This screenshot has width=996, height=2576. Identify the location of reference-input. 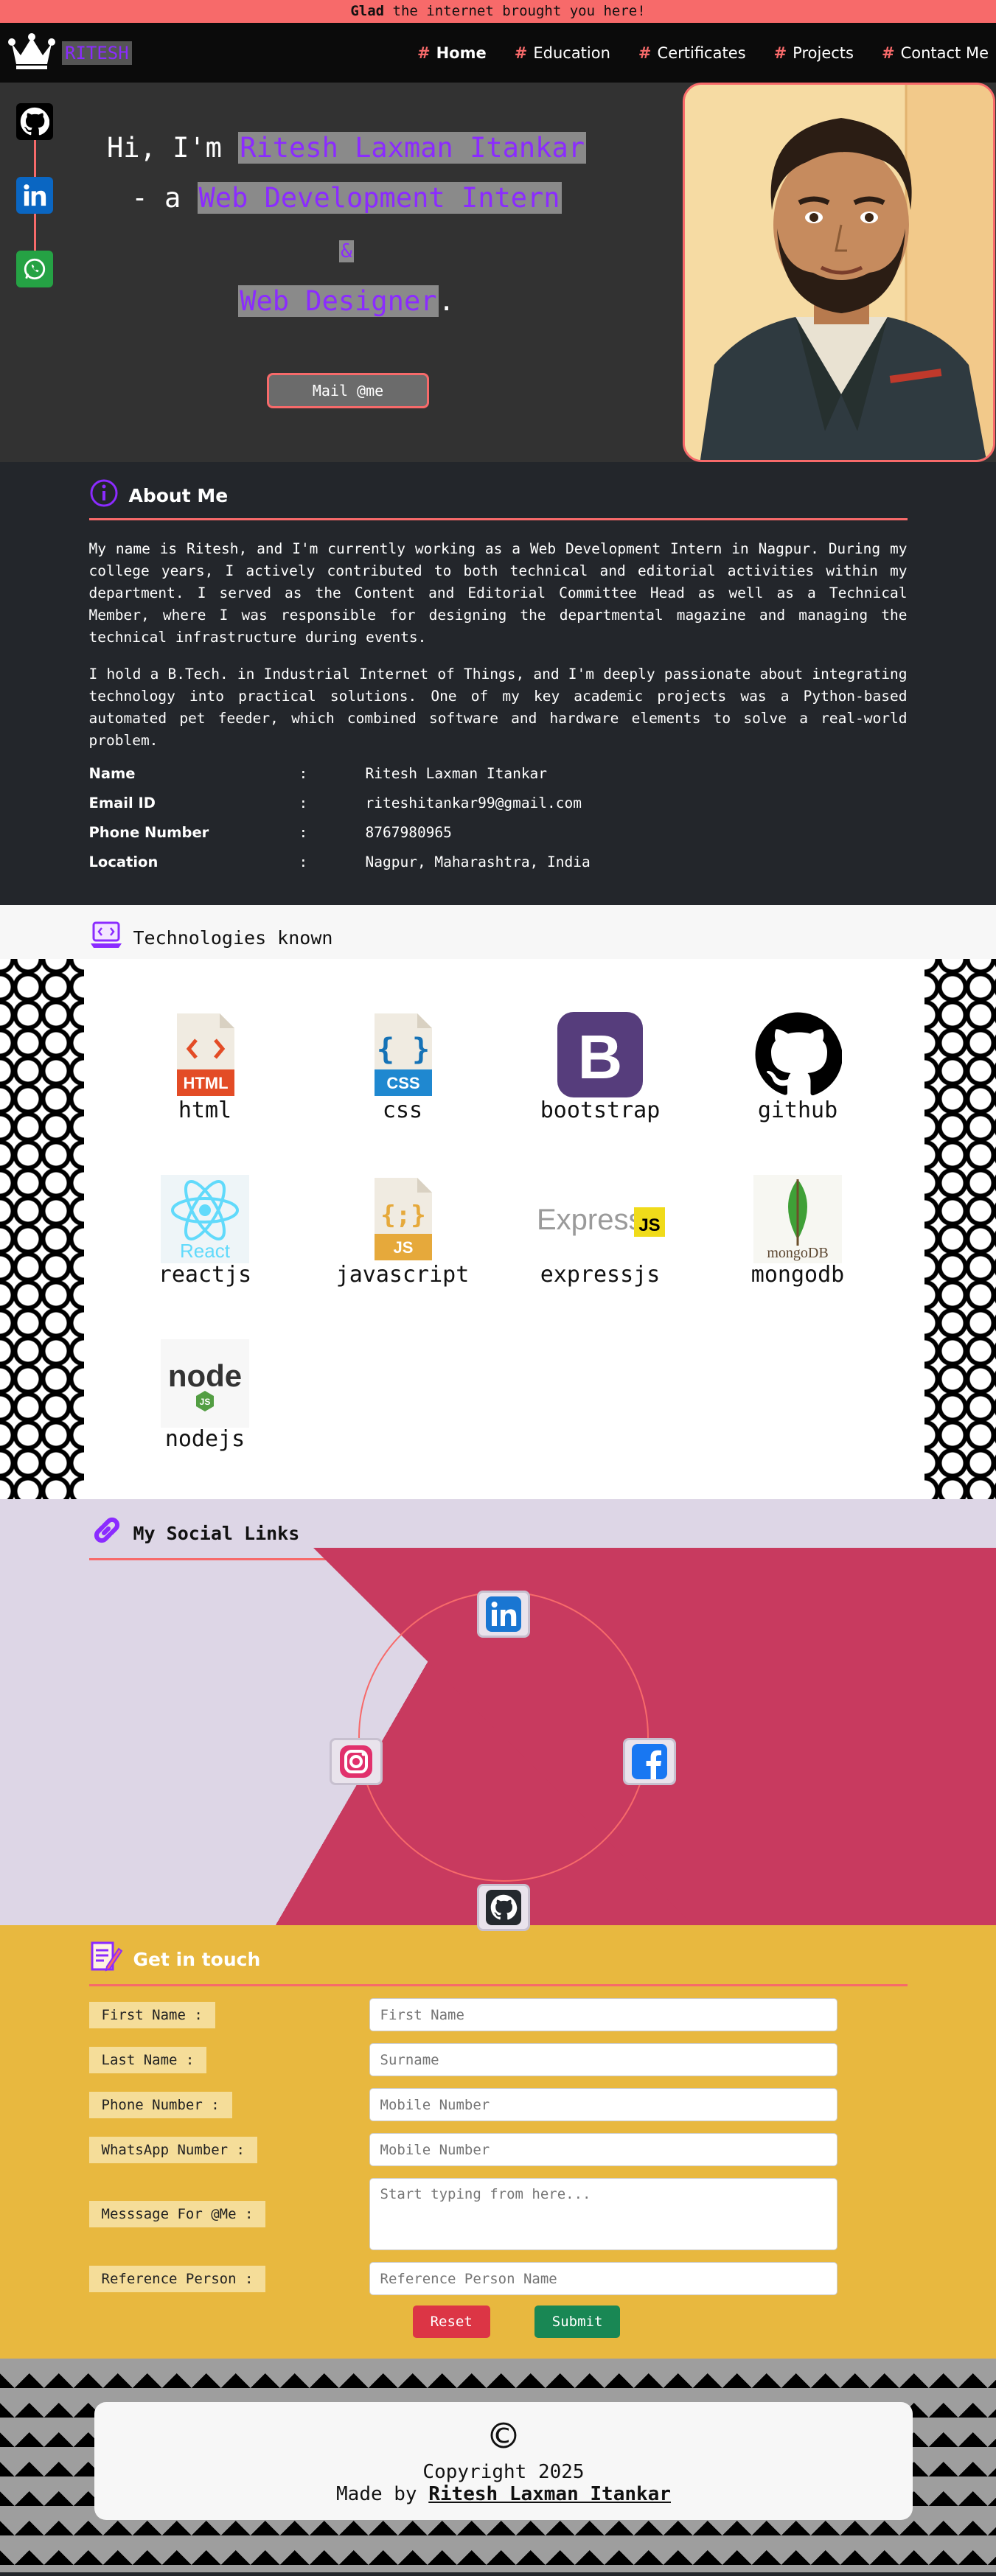
(603, 2278).